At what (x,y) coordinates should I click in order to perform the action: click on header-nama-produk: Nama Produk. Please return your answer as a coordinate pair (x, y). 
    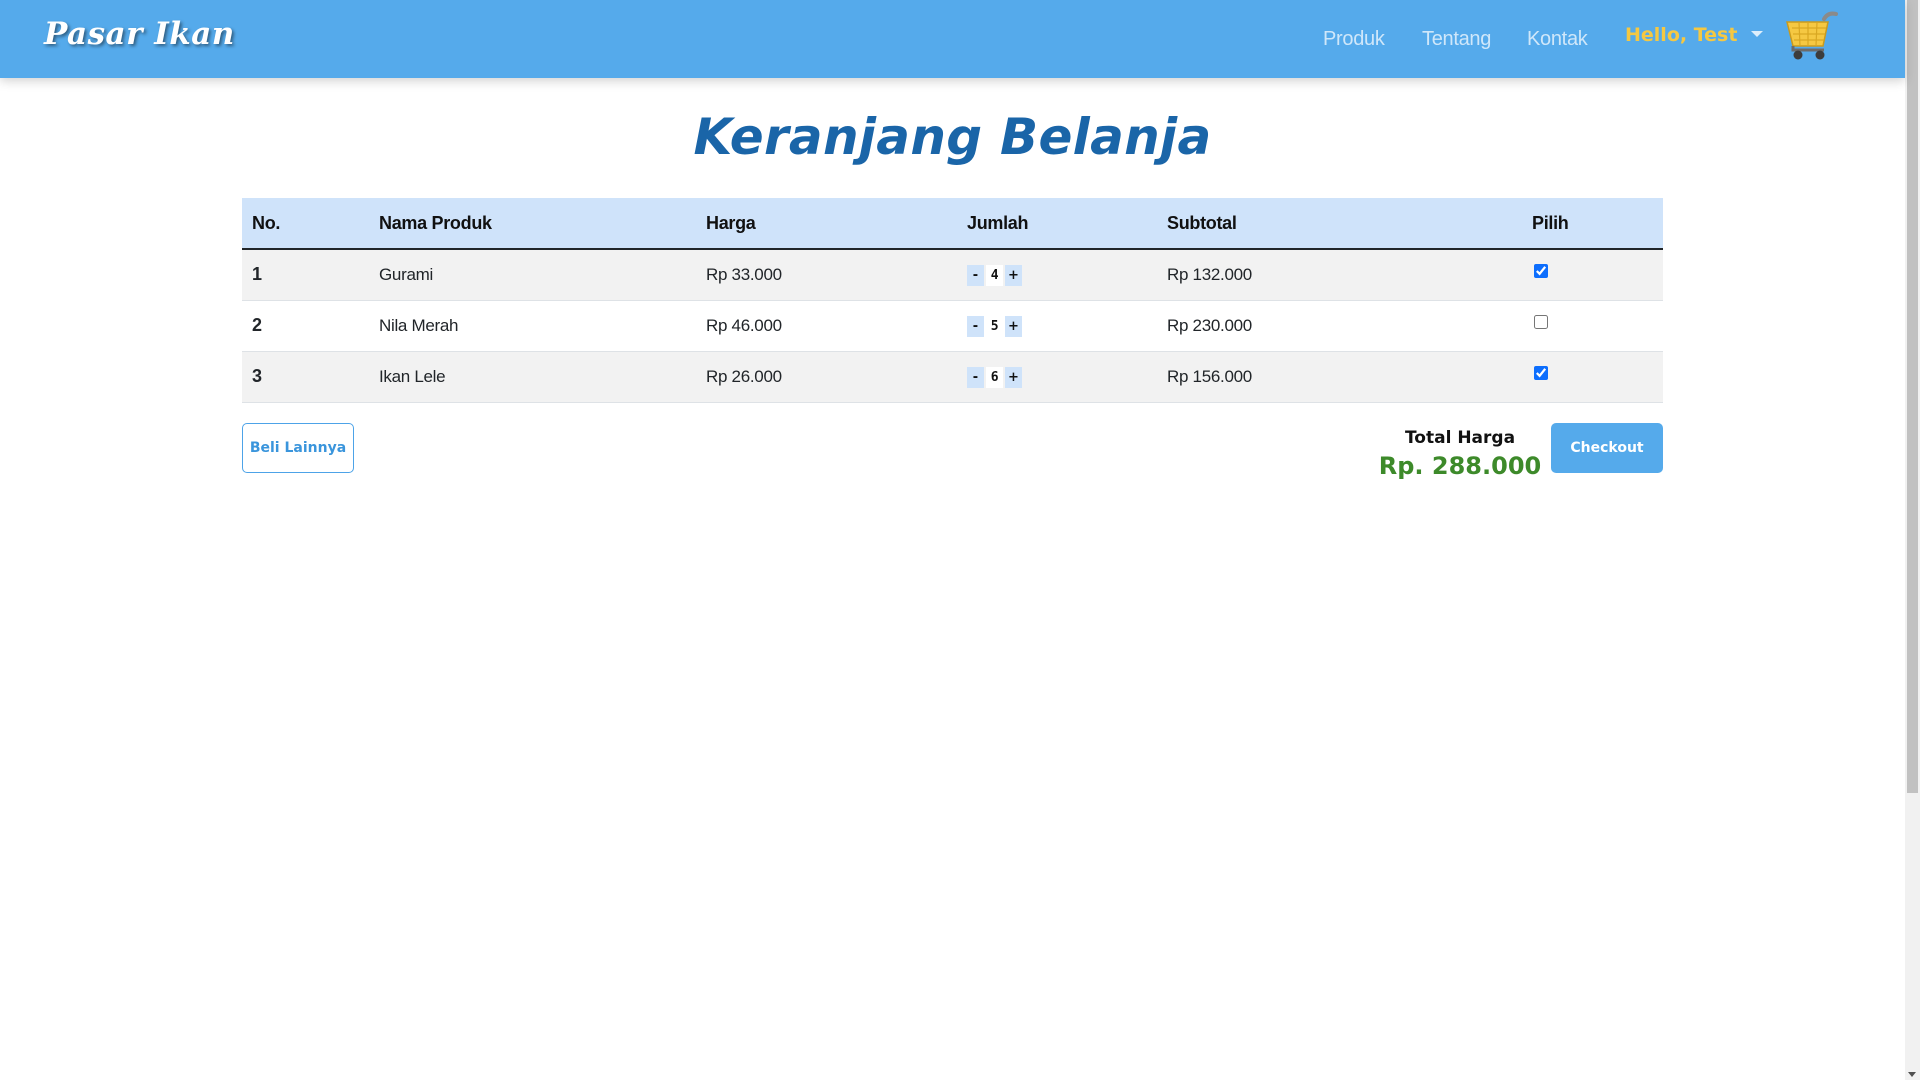
    Looking at the image, I should click on (532, 224).